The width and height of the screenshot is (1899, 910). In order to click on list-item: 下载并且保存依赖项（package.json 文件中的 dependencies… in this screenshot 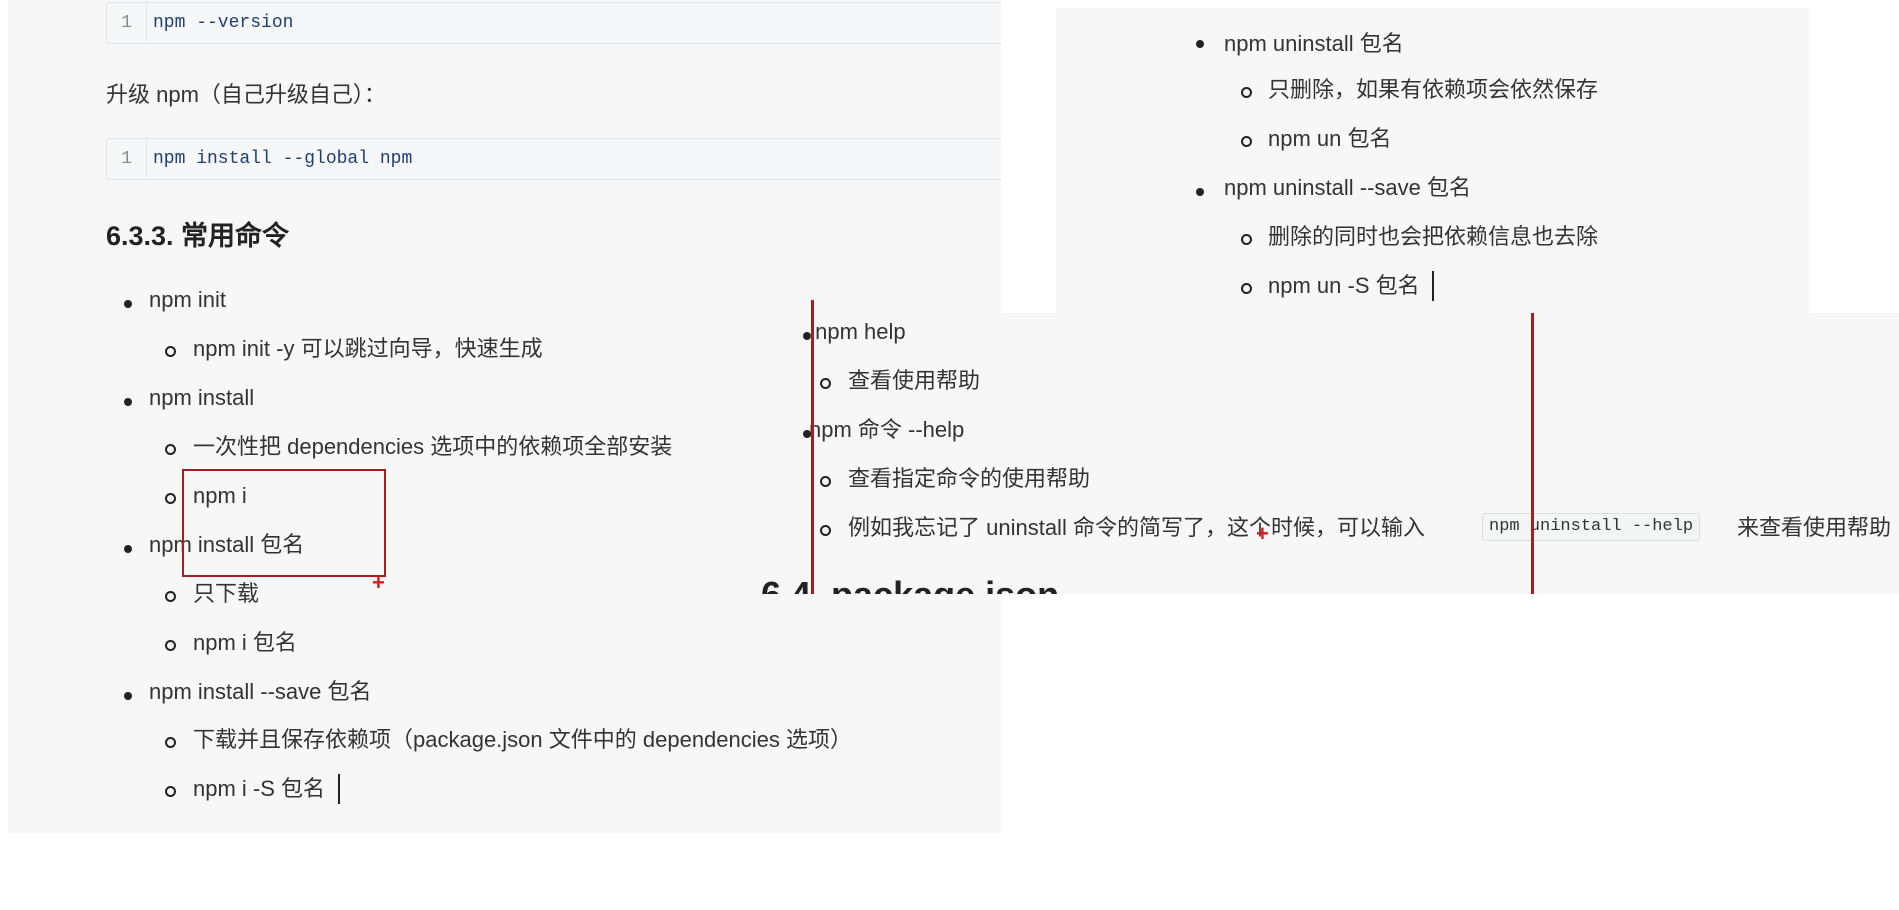, I will do `click(522, 739)`.